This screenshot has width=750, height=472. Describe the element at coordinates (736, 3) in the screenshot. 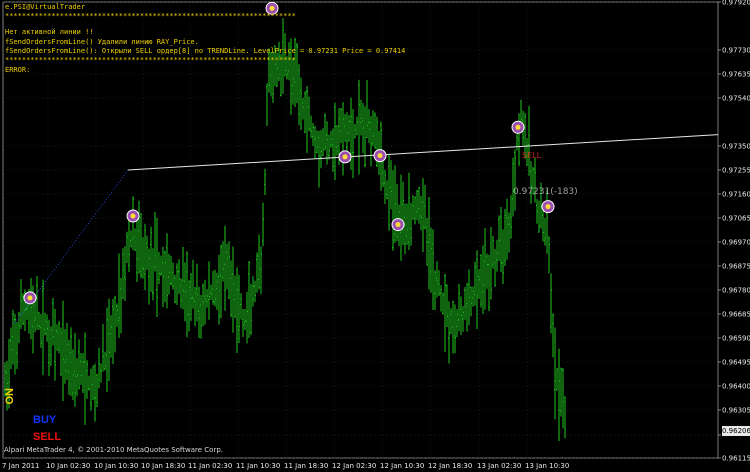

I see `price-tick-label: 0.97920` at that location.